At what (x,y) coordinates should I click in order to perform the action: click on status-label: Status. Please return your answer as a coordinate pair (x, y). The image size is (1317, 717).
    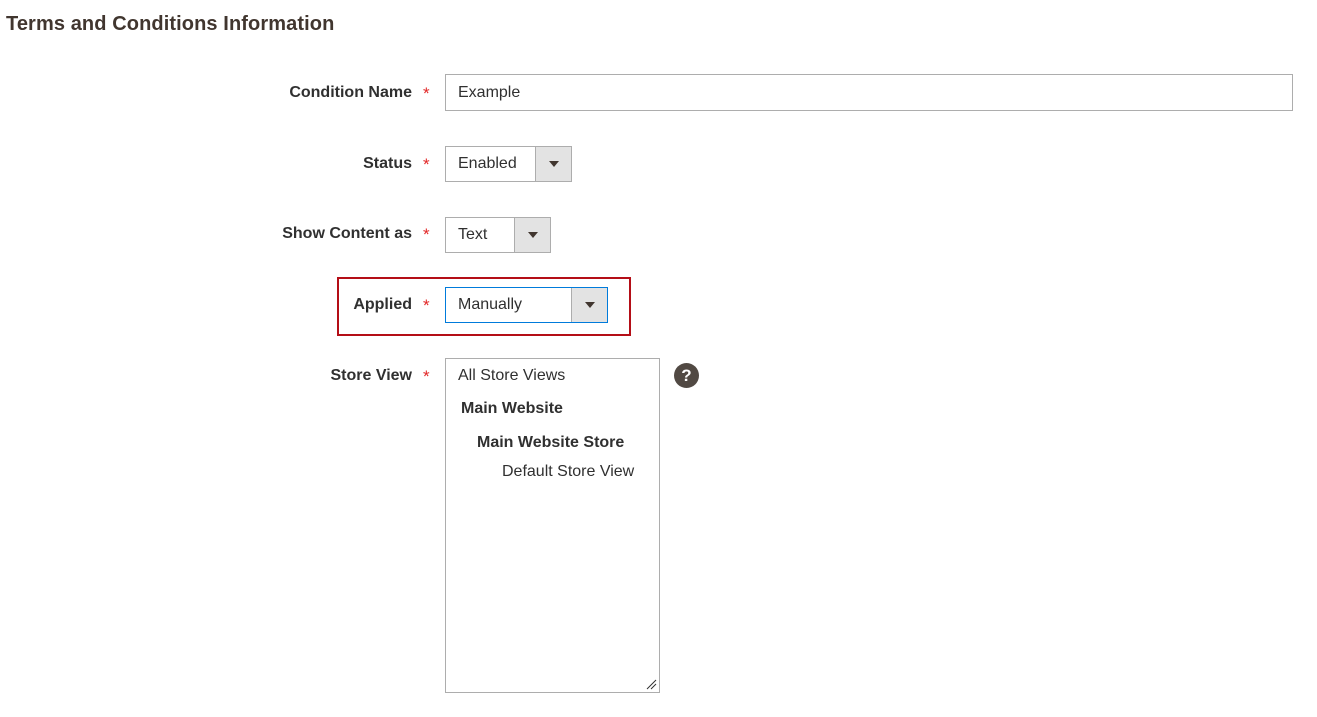
    Looking at the image, I should click on (387, 163).